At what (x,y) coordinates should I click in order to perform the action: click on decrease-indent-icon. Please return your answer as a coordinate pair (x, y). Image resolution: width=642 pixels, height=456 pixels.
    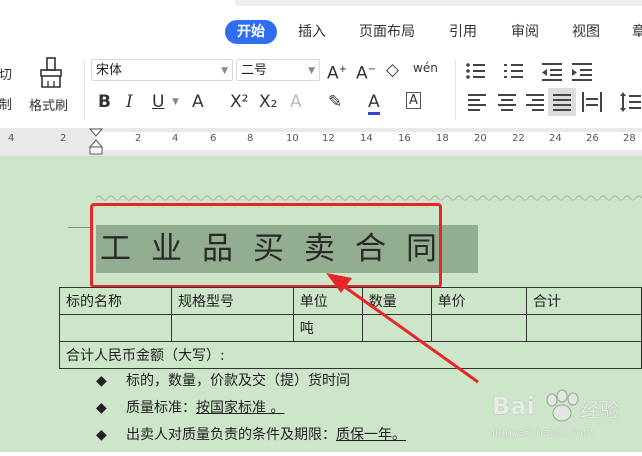
    Looking at the image, I should click on (552, 72).